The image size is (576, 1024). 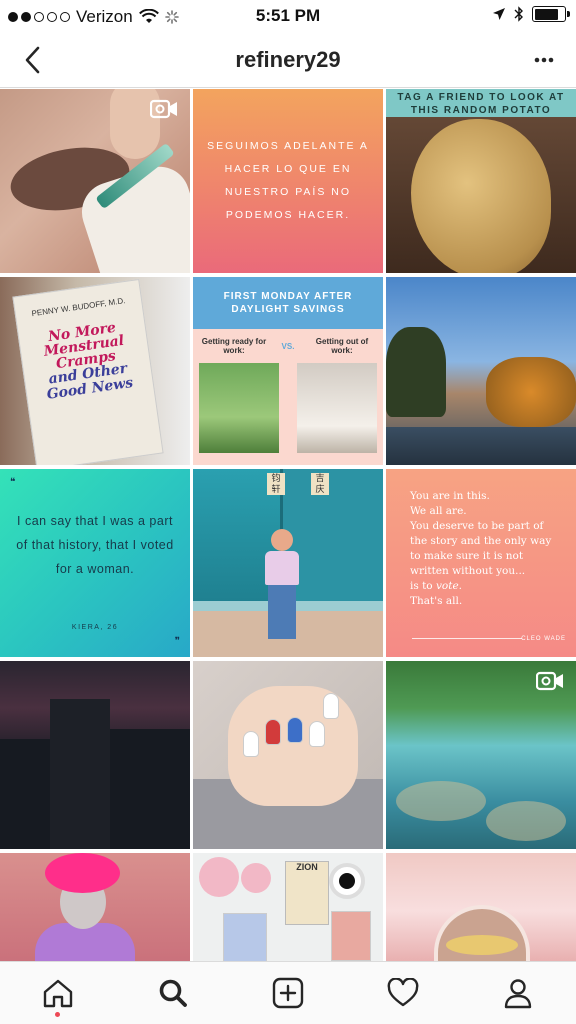 I want to click on home-icon, so click(x=57, y=993).